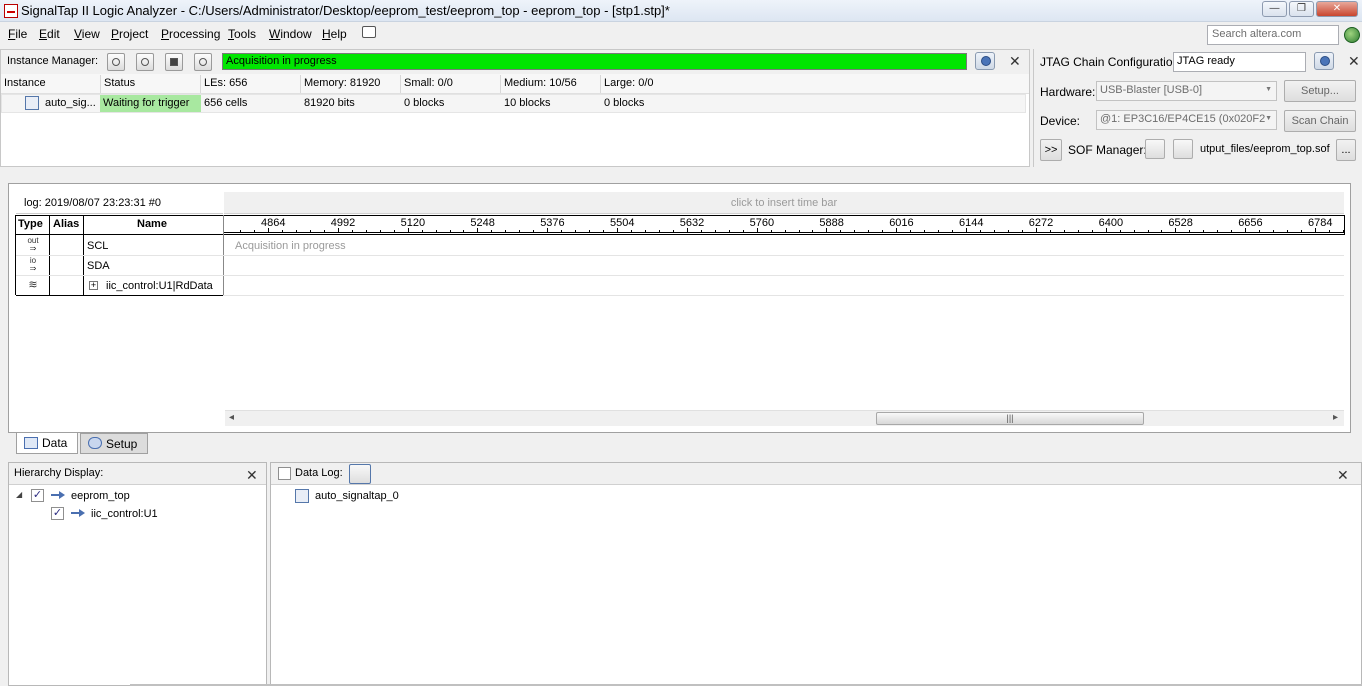 The width and height of the screenshot is (1362, 686). Describe the element at coordinates (119, 83) in the screenshot. I see `col-status: Status` at that location.